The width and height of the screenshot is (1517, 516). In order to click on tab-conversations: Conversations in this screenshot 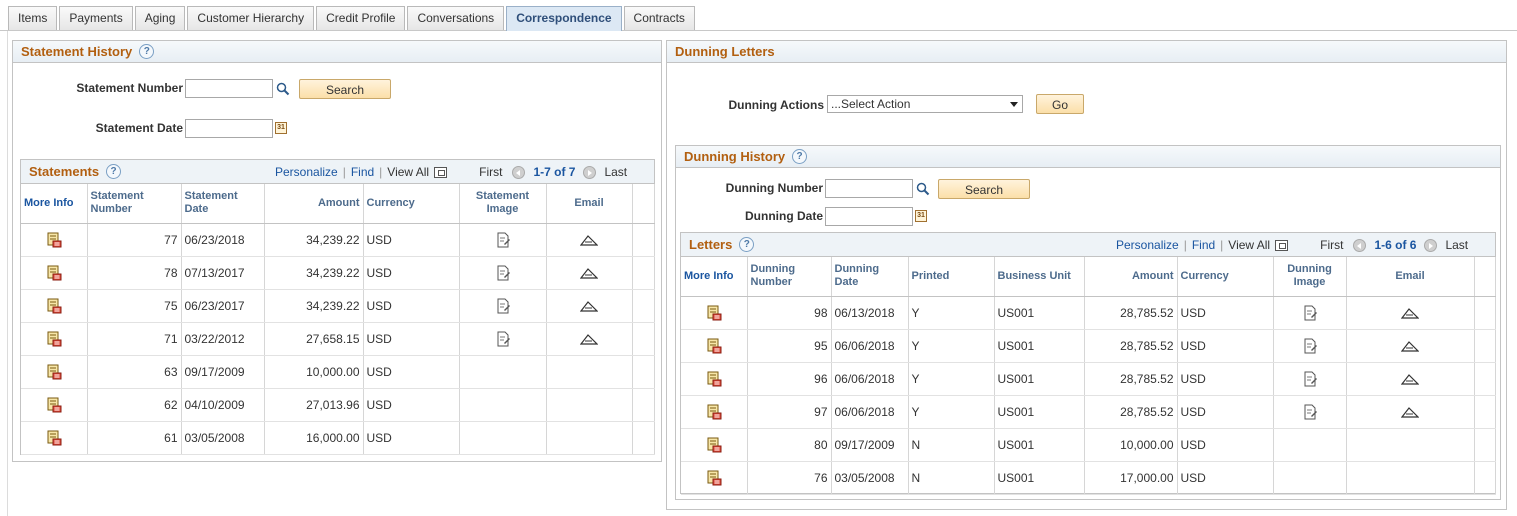, I will do `click(456, 18)`.